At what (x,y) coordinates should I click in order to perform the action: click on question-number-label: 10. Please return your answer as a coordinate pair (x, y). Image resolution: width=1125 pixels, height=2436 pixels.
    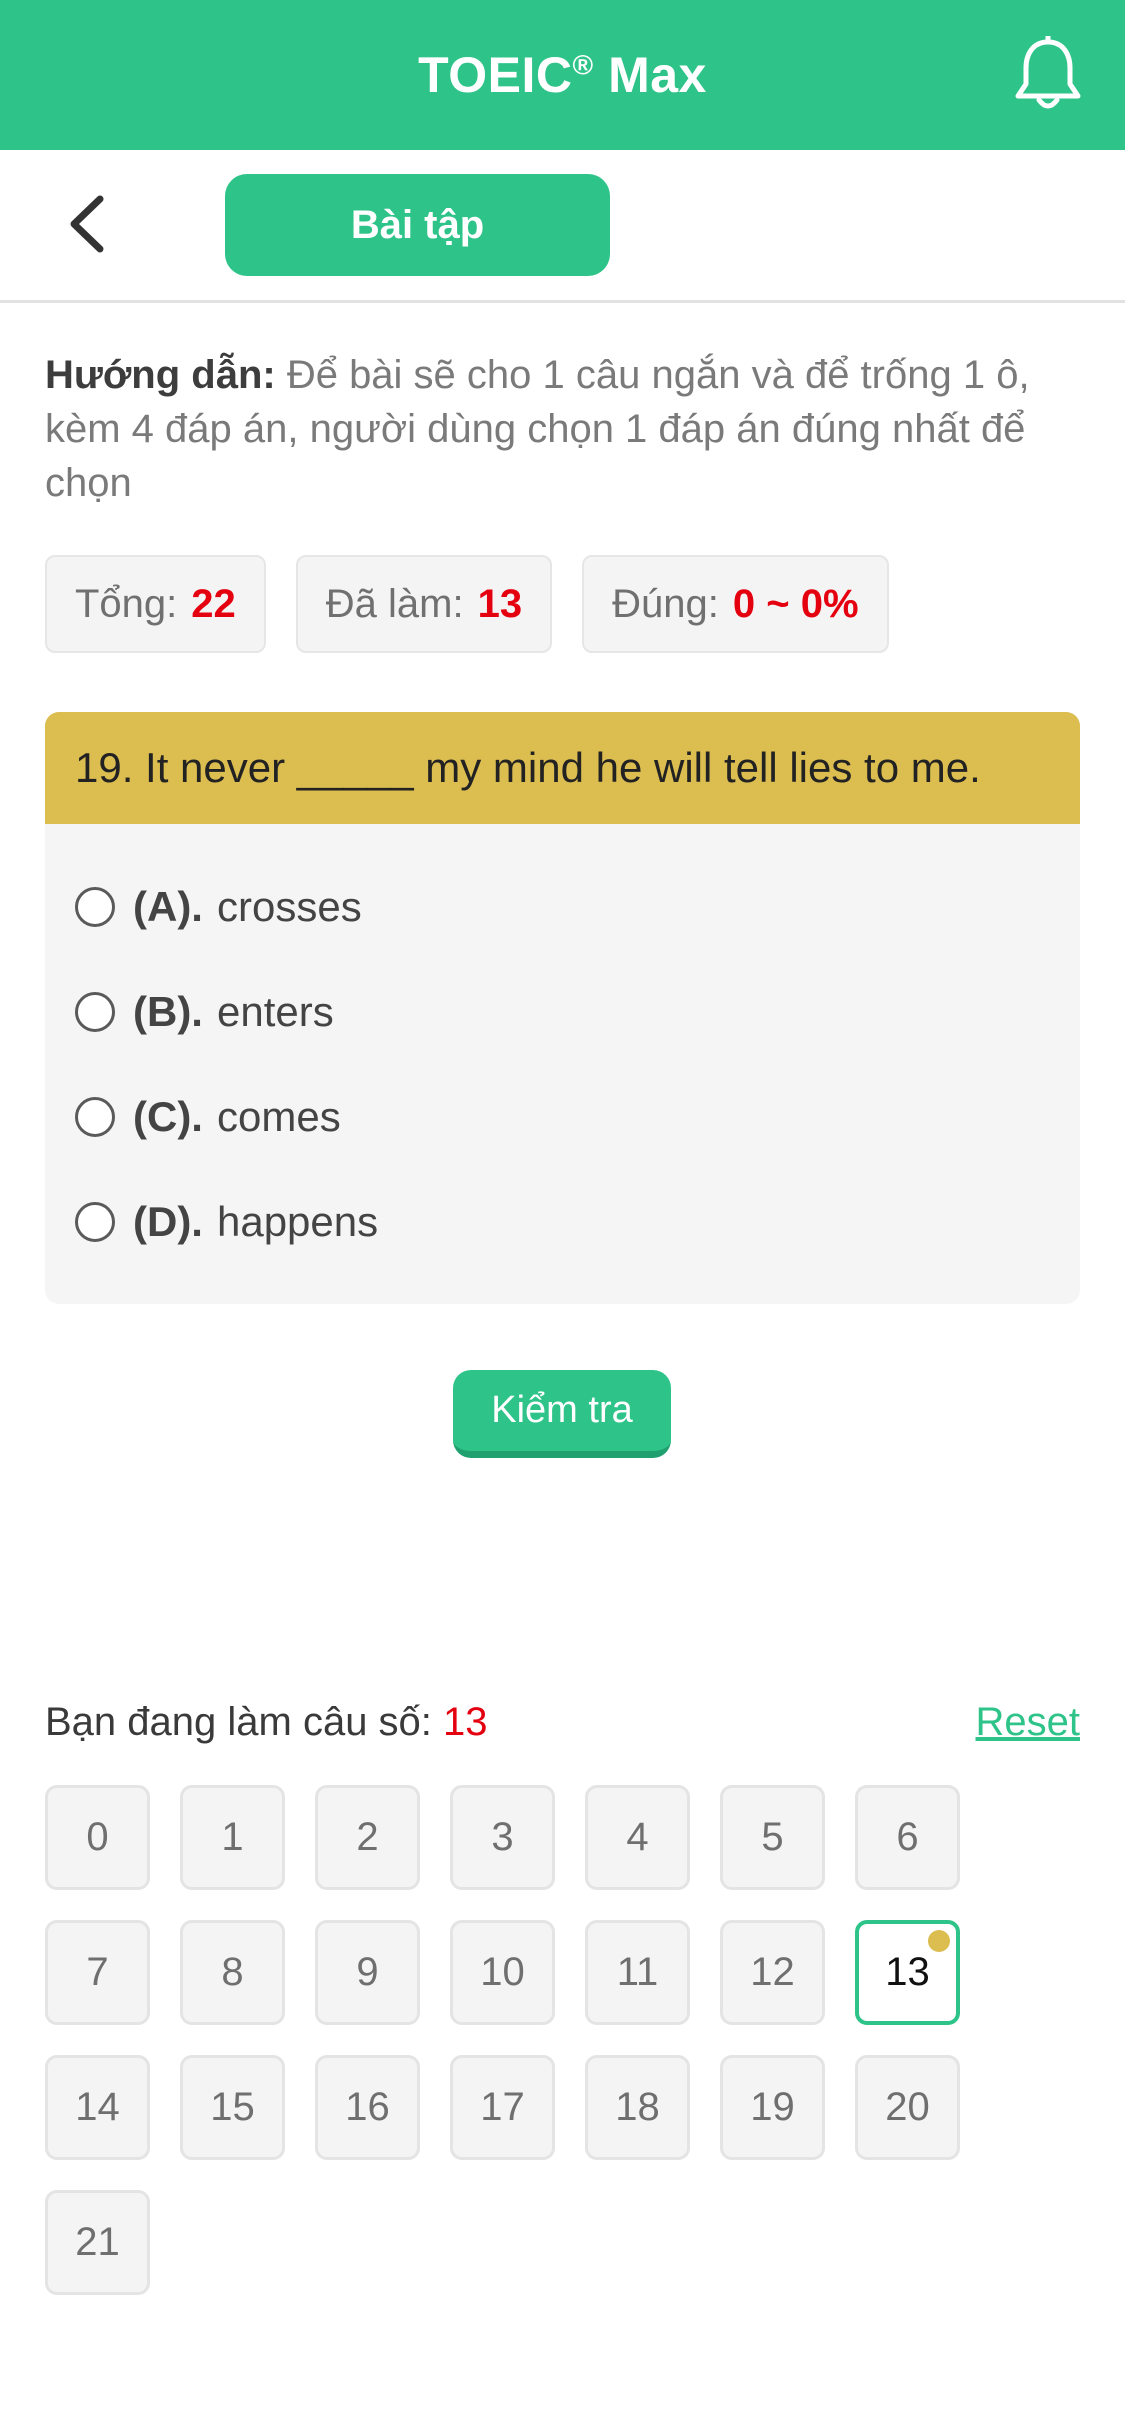
    Looking at the image, I should click on (502, 1972).